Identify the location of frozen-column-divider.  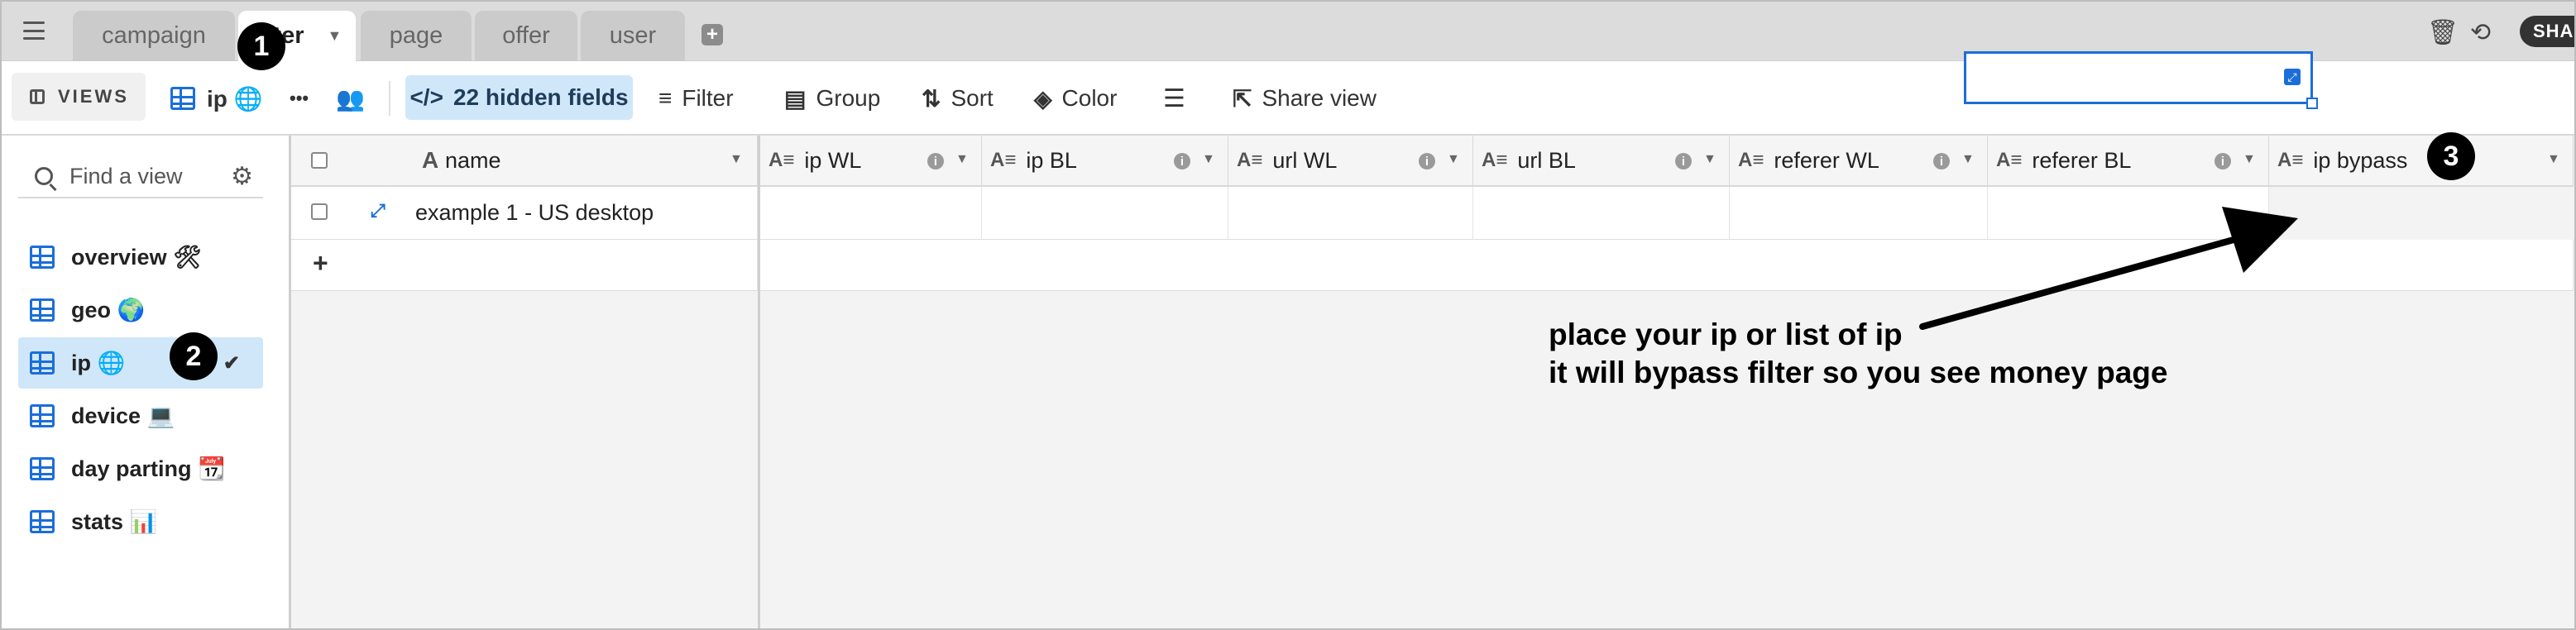
(759, 383).